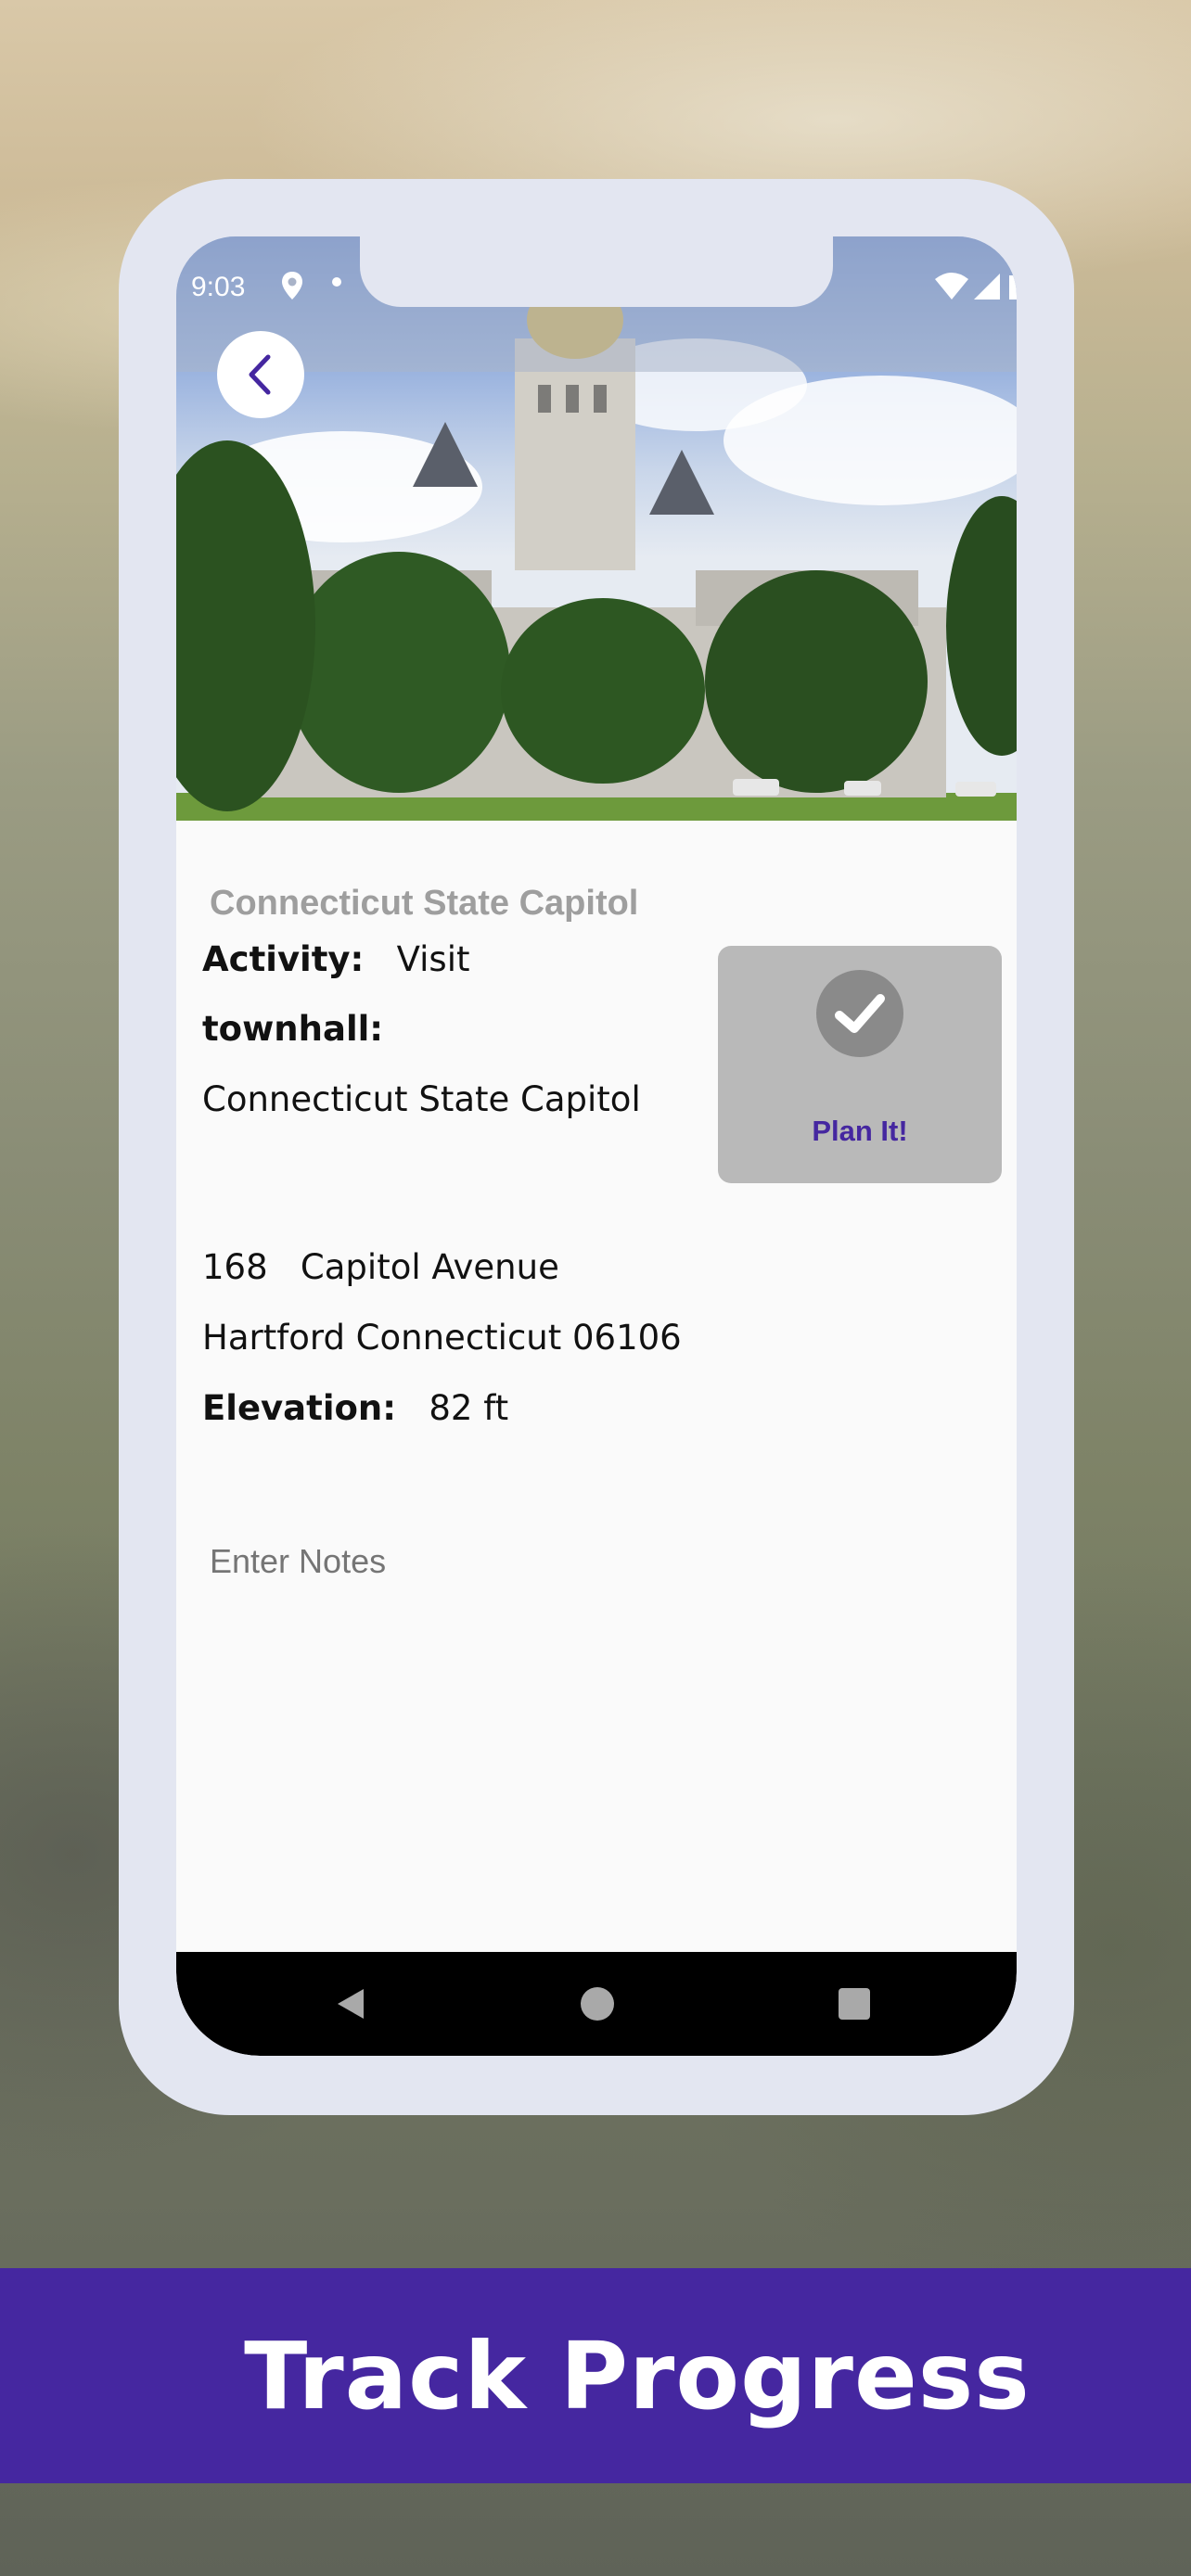 The width and height of the screenshot is (1191, 2576). What do you see at coordinates (860, 1131) in the screenshot?
I see `plan-it-label: Plan It!` at bounding box center [860, 1131].